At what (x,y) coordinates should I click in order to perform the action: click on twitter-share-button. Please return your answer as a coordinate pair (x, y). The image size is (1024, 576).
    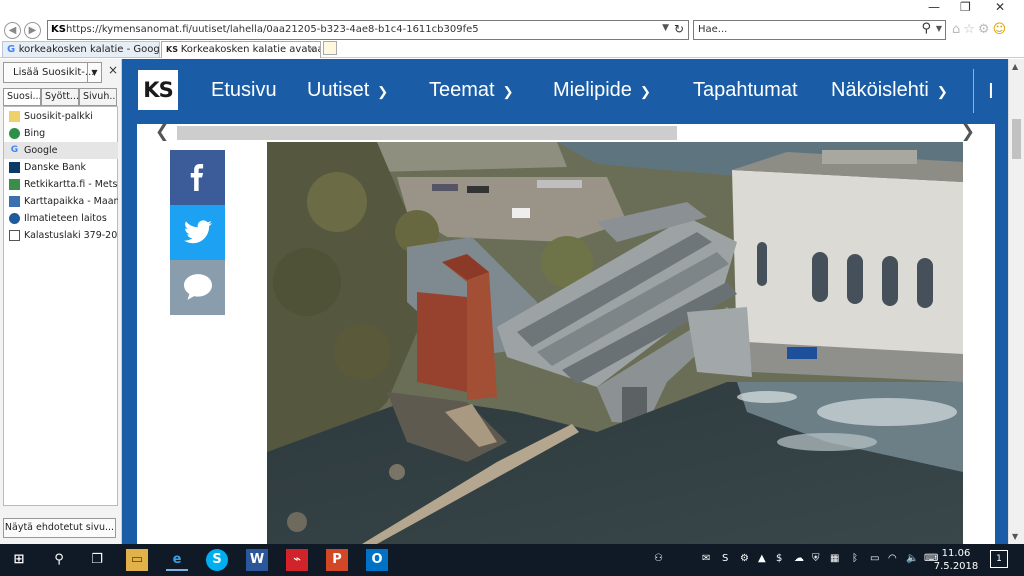
    Looking at the image, I should click on (197, 232).